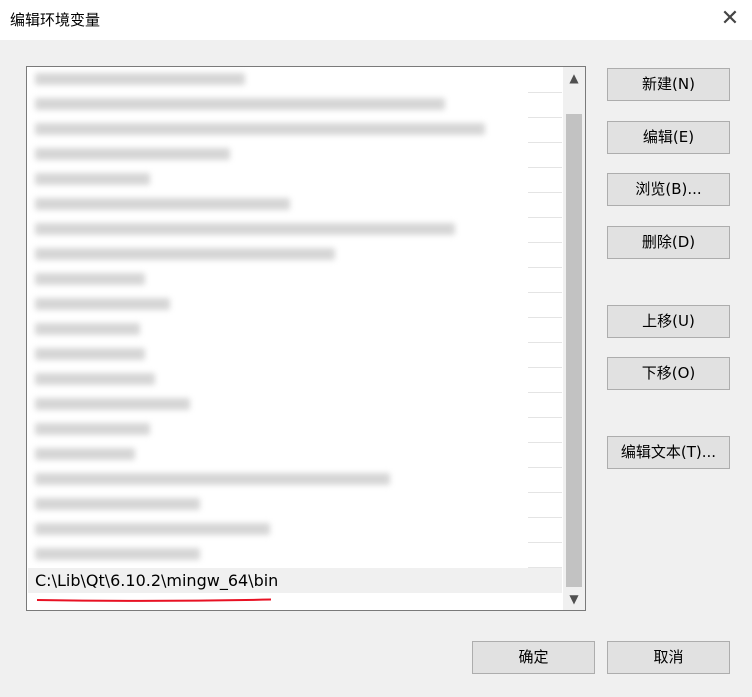  I want to click on ok-button: 确定, so click(533, 657).